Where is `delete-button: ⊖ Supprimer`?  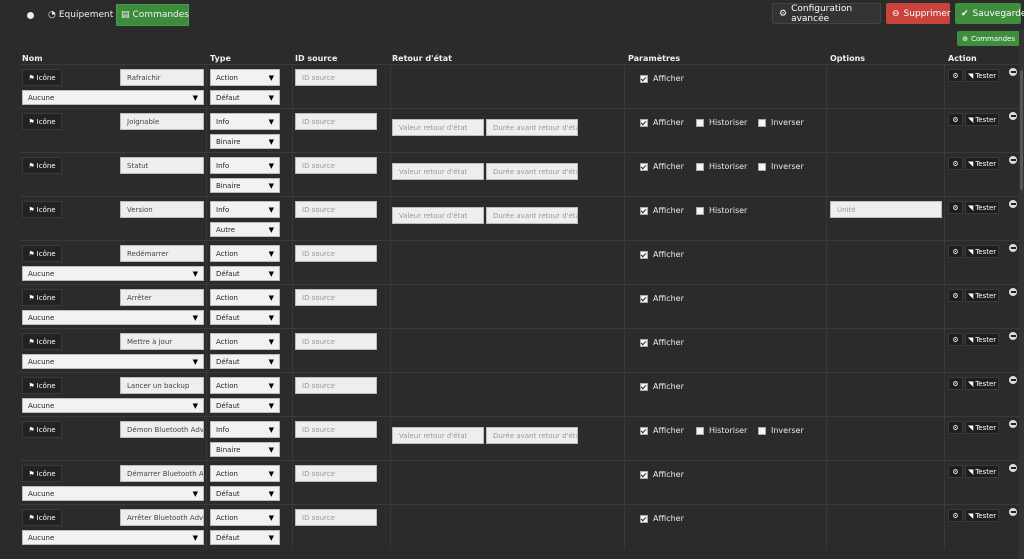
delete-button: ⊖ Supprimer is located at coordinates (918, 13).